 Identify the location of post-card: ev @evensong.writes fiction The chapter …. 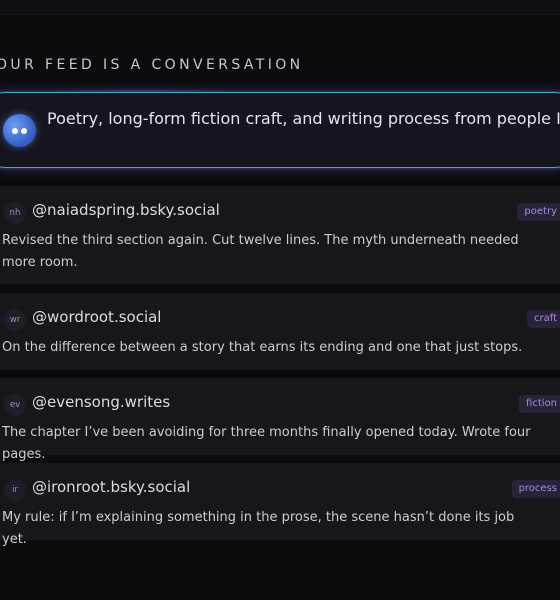
(280, 420).